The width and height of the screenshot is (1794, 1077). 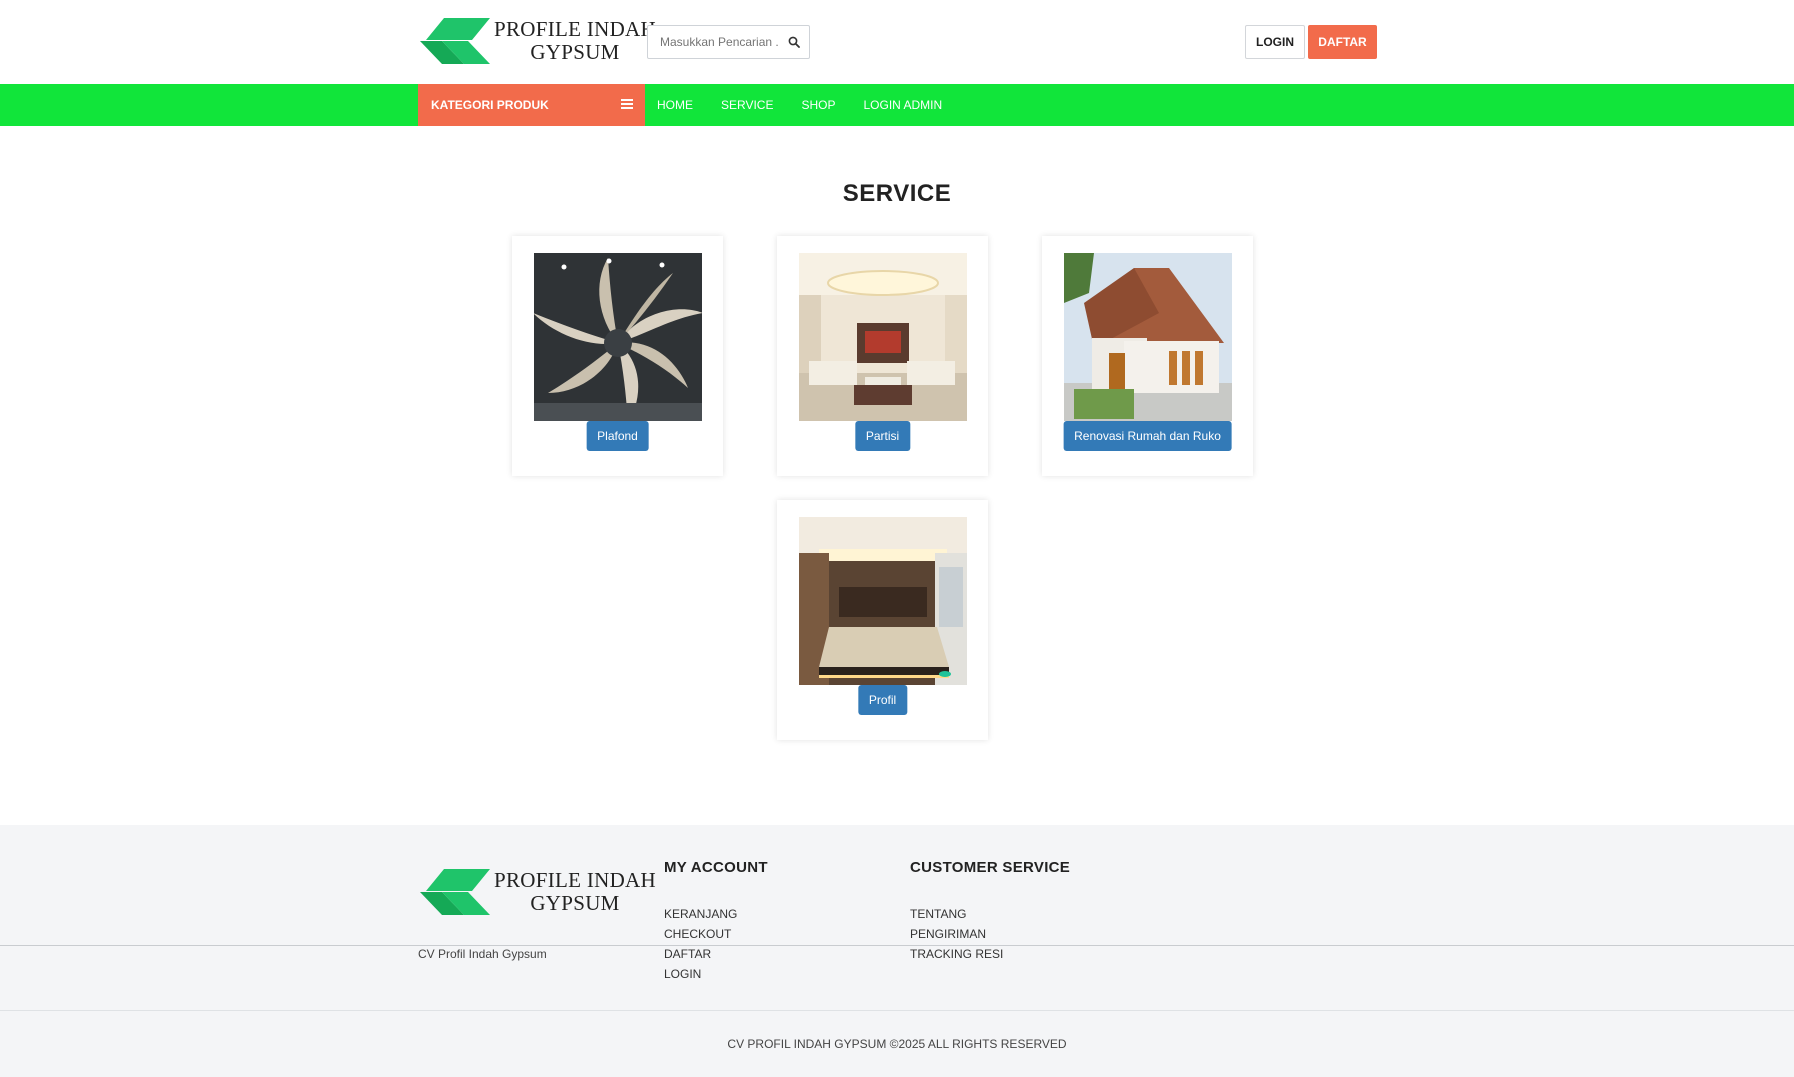 I want to click on footer-divider-bottom, so click(x=897, y=1010).